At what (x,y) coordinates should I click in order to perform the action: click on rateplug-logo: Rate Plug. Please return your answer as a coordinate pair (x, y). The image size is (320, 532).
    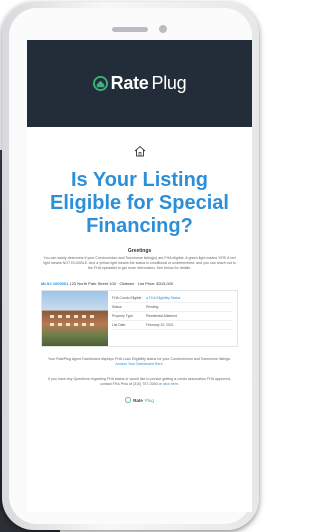
    Looking at the image, I should click on (139, 83).